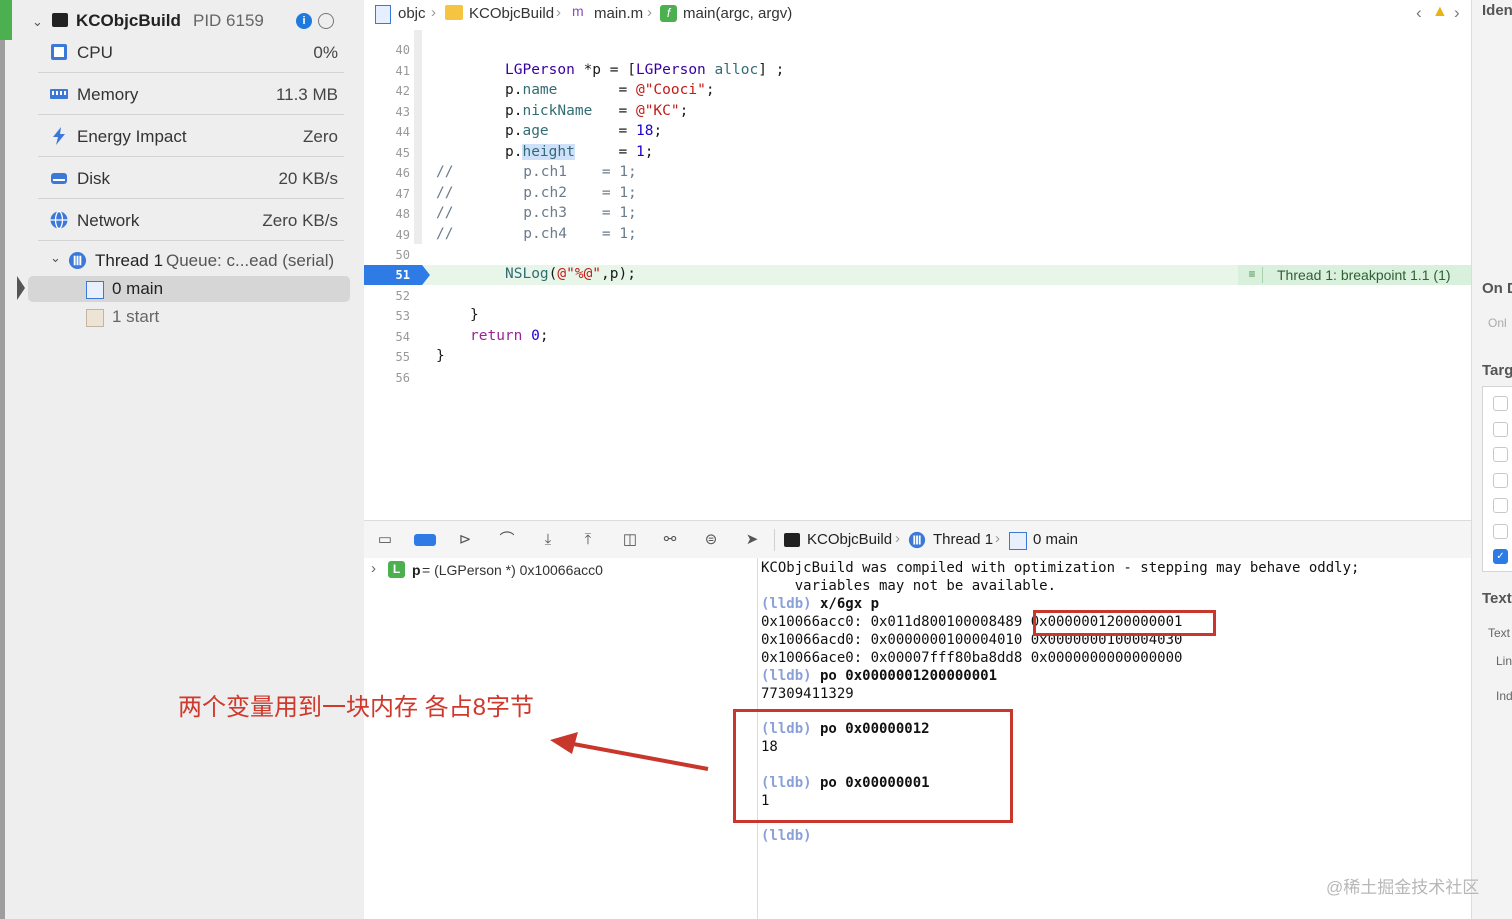  Describe the element at coordinates (191, 220) in the screenshot. I see `gauge-network: Network Zero KB/s` at that location.